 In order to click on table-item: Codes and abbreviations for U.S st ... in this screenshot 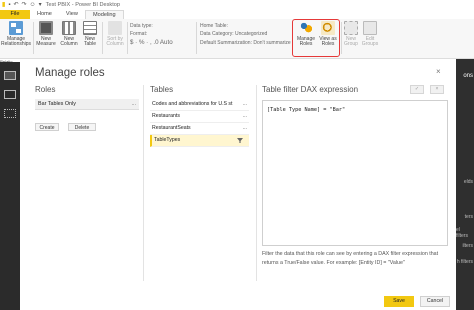, I will do `click(199, 105)`.